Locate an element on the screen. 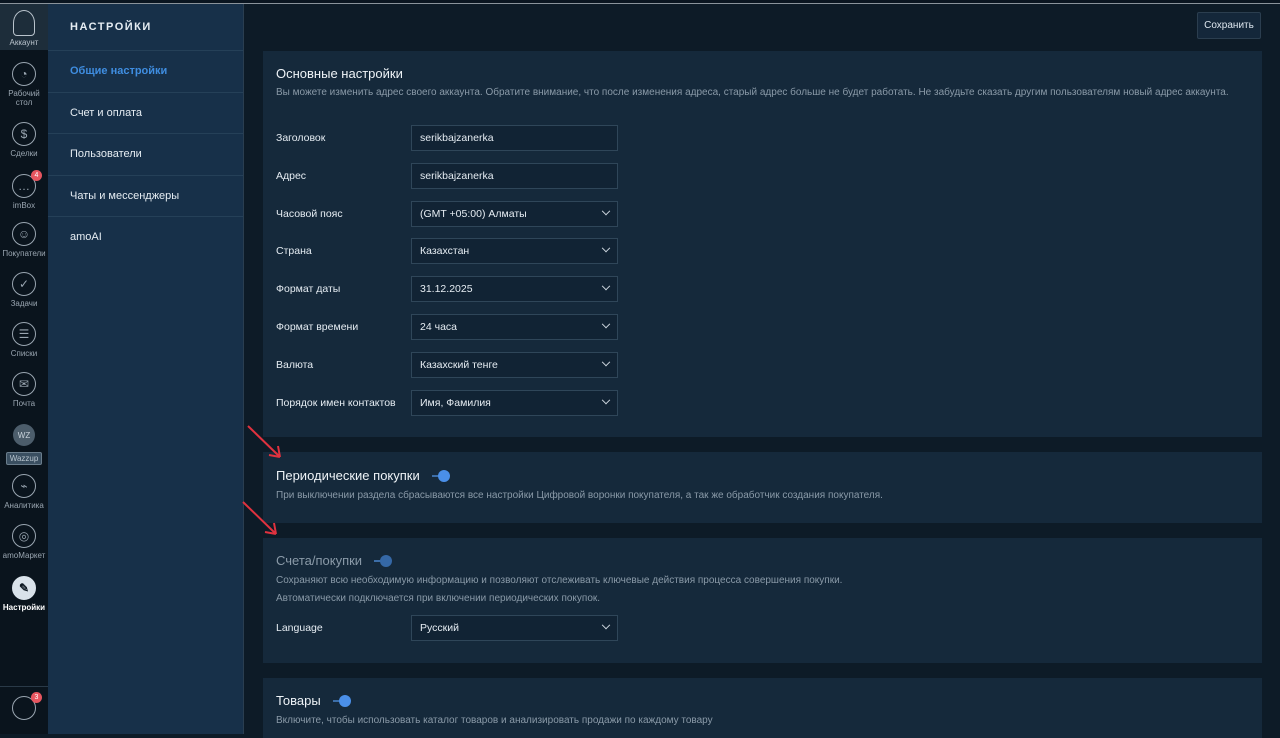  field-row: Формат даты 31.12.2025 is located at coordinates (447, 289).